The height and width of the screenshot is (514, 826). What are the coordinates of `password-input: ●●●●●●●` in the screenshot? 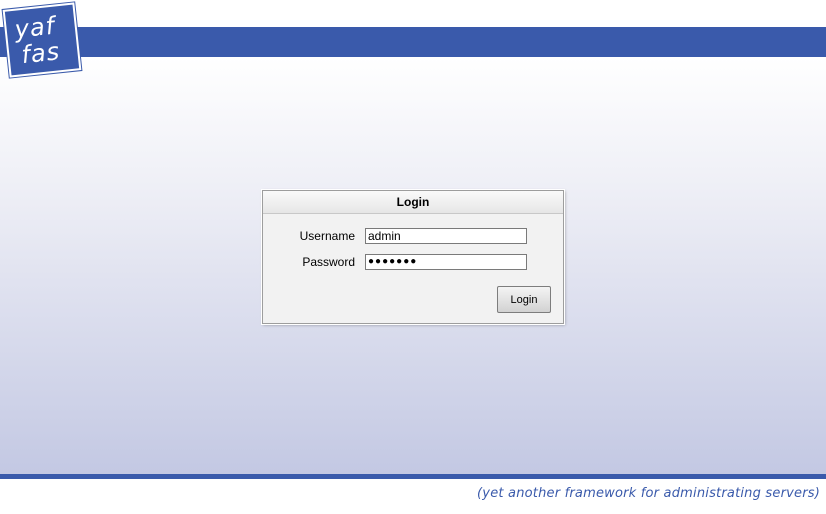 It's located at (446, 262).